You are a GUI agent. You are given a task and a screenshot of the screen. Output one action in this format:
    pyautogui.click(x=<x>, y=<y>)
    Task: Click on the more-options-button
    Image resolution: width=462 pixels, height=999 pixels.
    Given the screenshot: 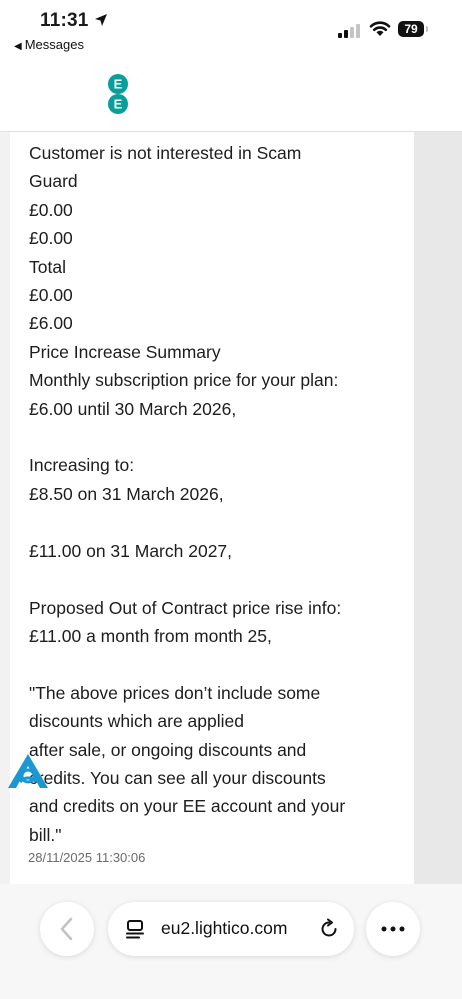 What is the action you would take?
    pyautogui.click(x=393, y=929)
    